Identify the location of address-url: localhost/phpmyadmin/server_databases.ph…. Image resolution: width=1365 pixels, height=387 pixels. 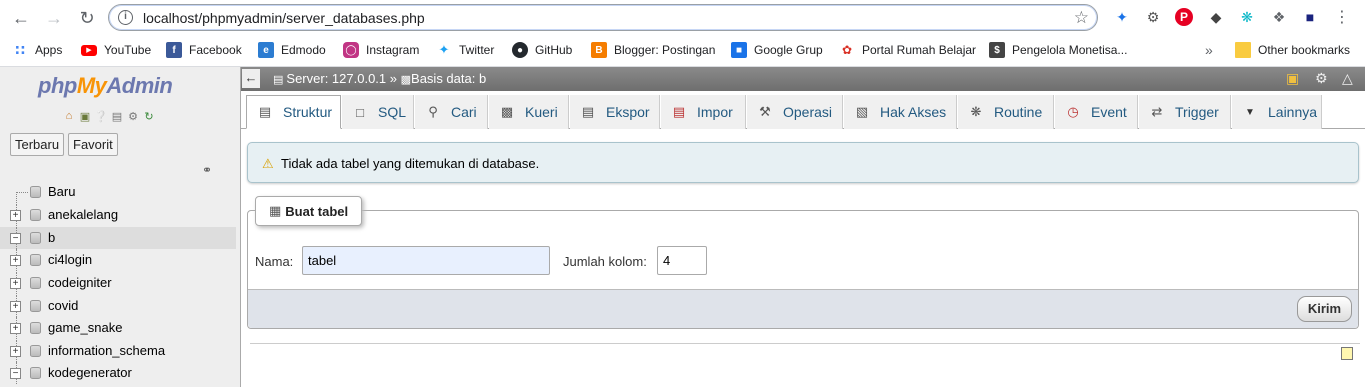
(284, 18).